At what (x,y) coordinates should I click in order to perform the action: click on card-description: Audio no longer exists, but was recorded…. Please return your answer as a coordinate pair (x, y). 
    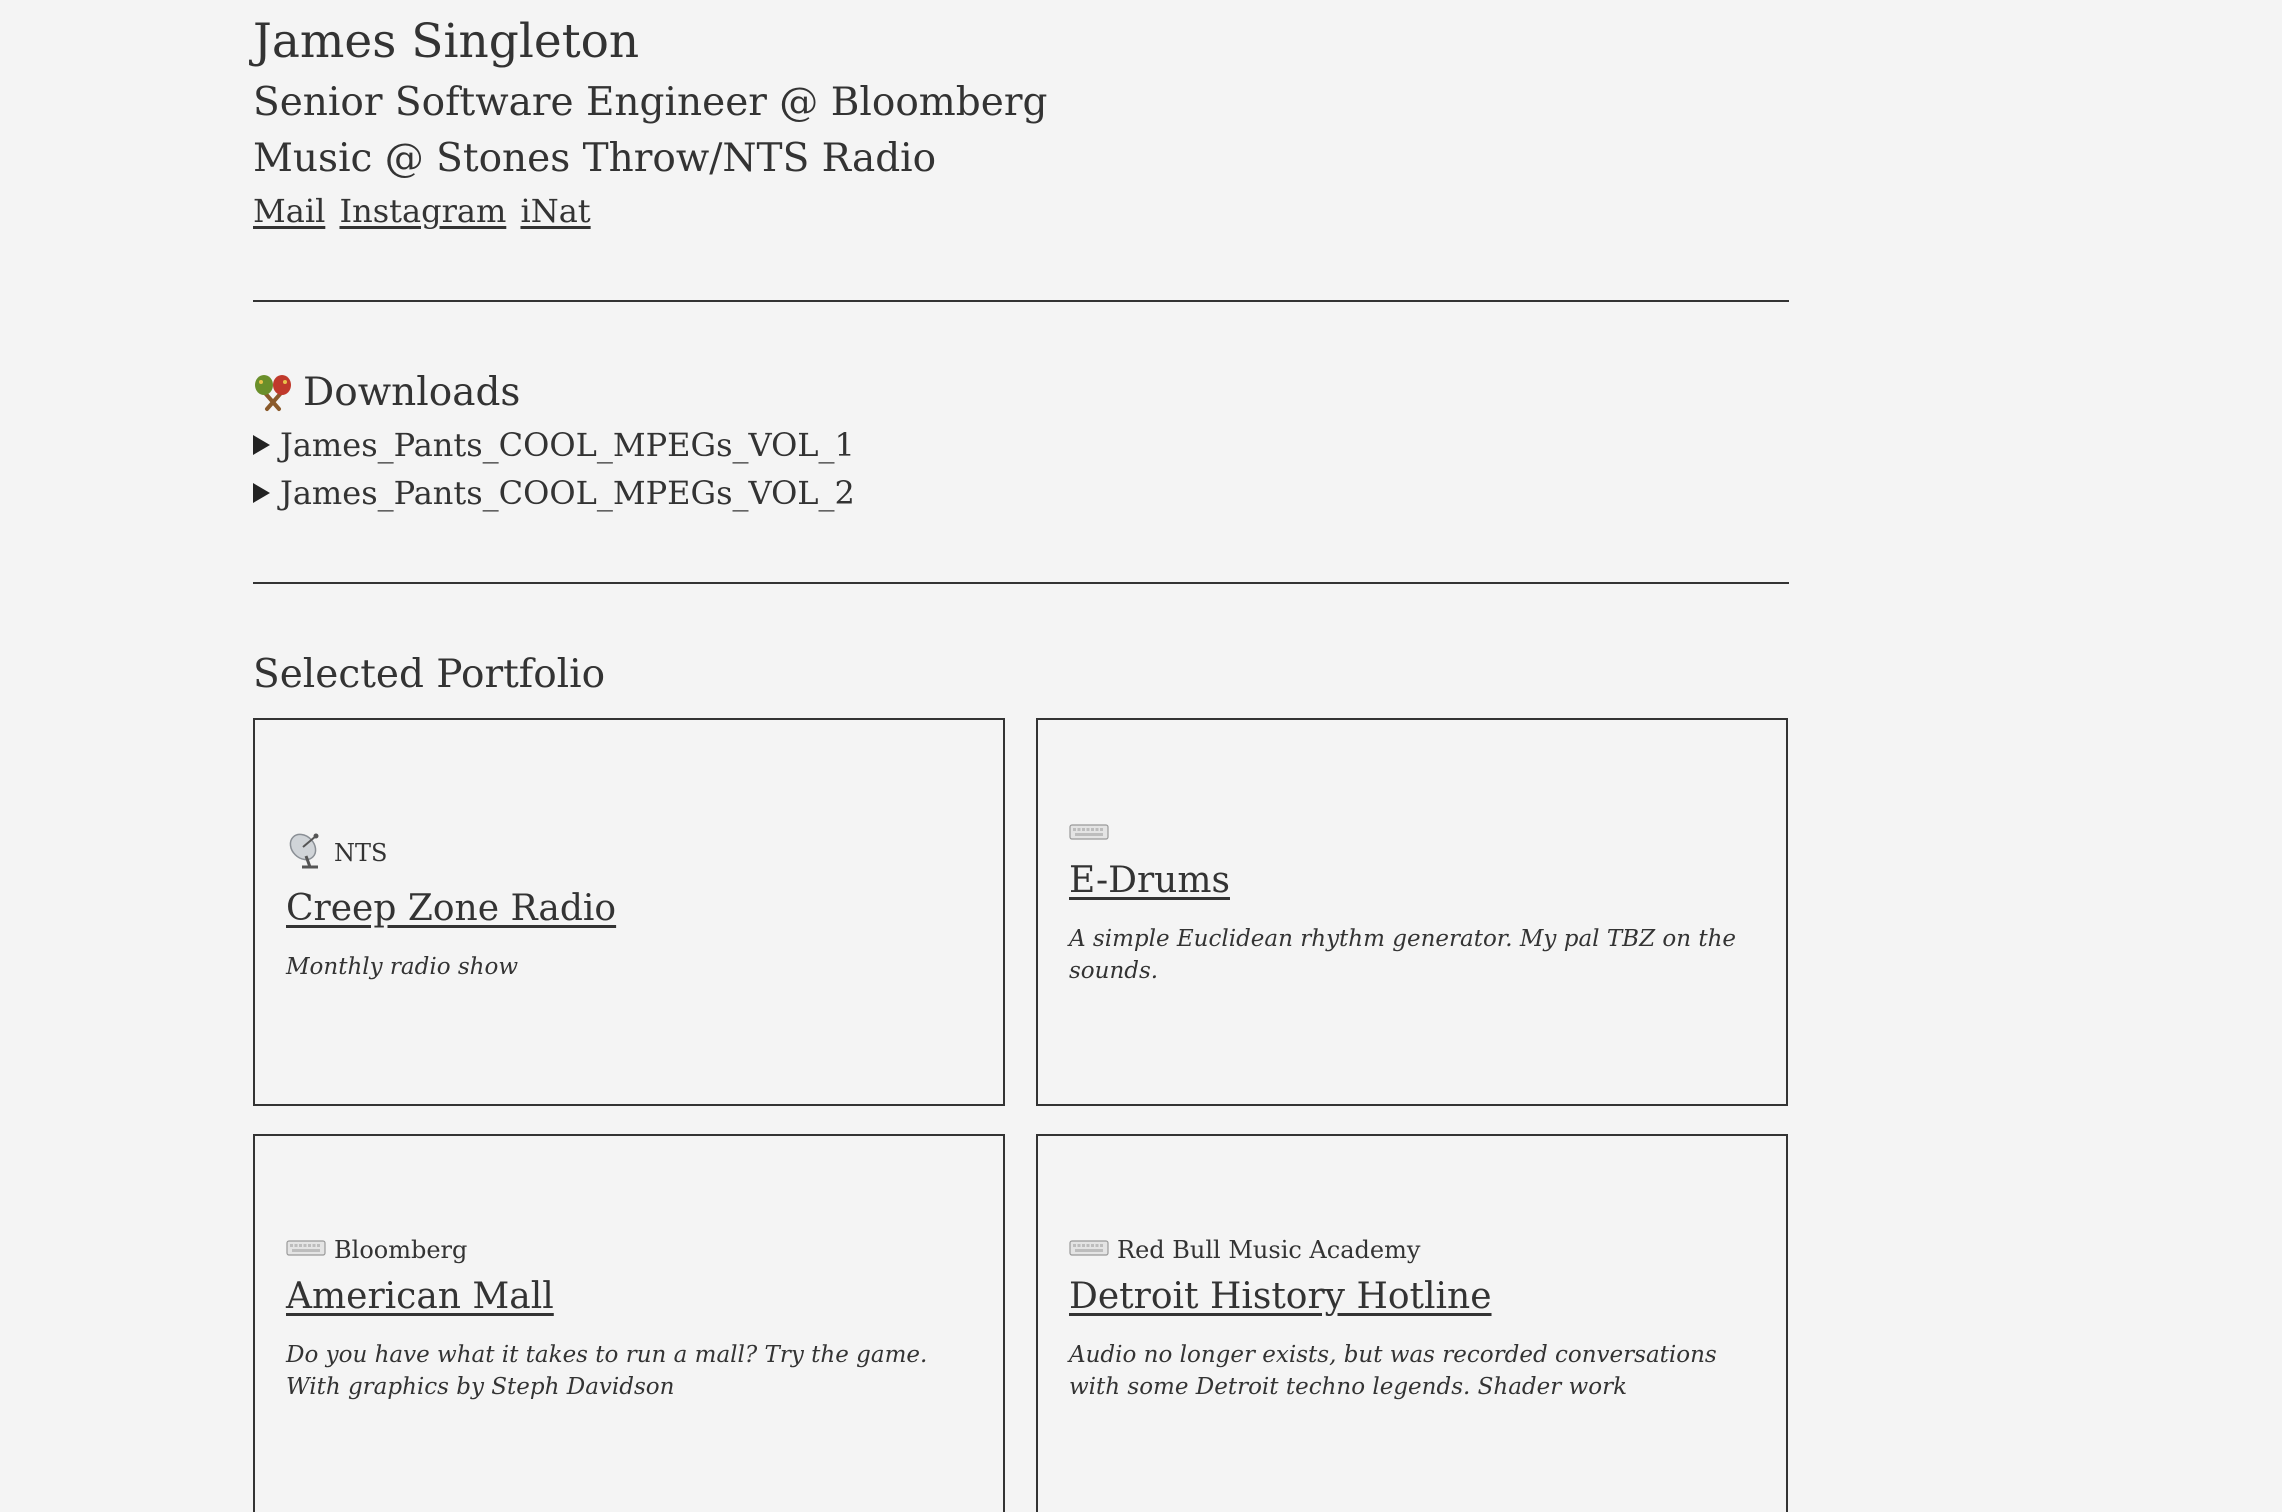
    Looking at the image, I should click on (1393, 1371).